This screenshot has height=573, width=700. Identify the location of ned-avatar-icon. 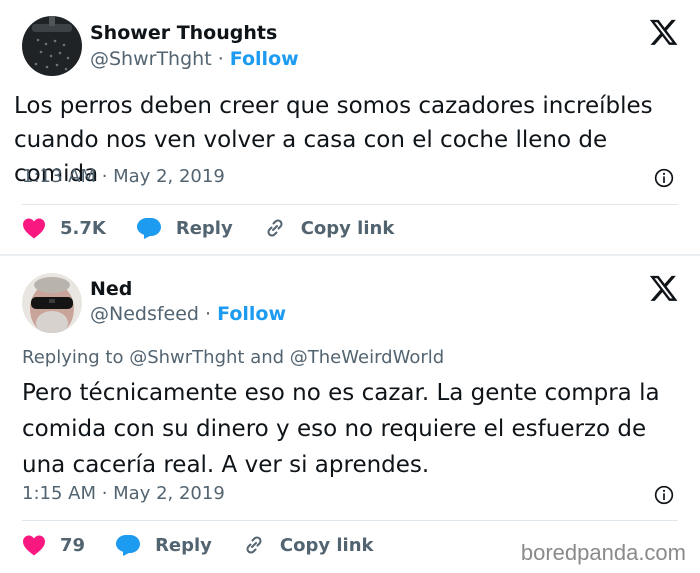
(52, 303).